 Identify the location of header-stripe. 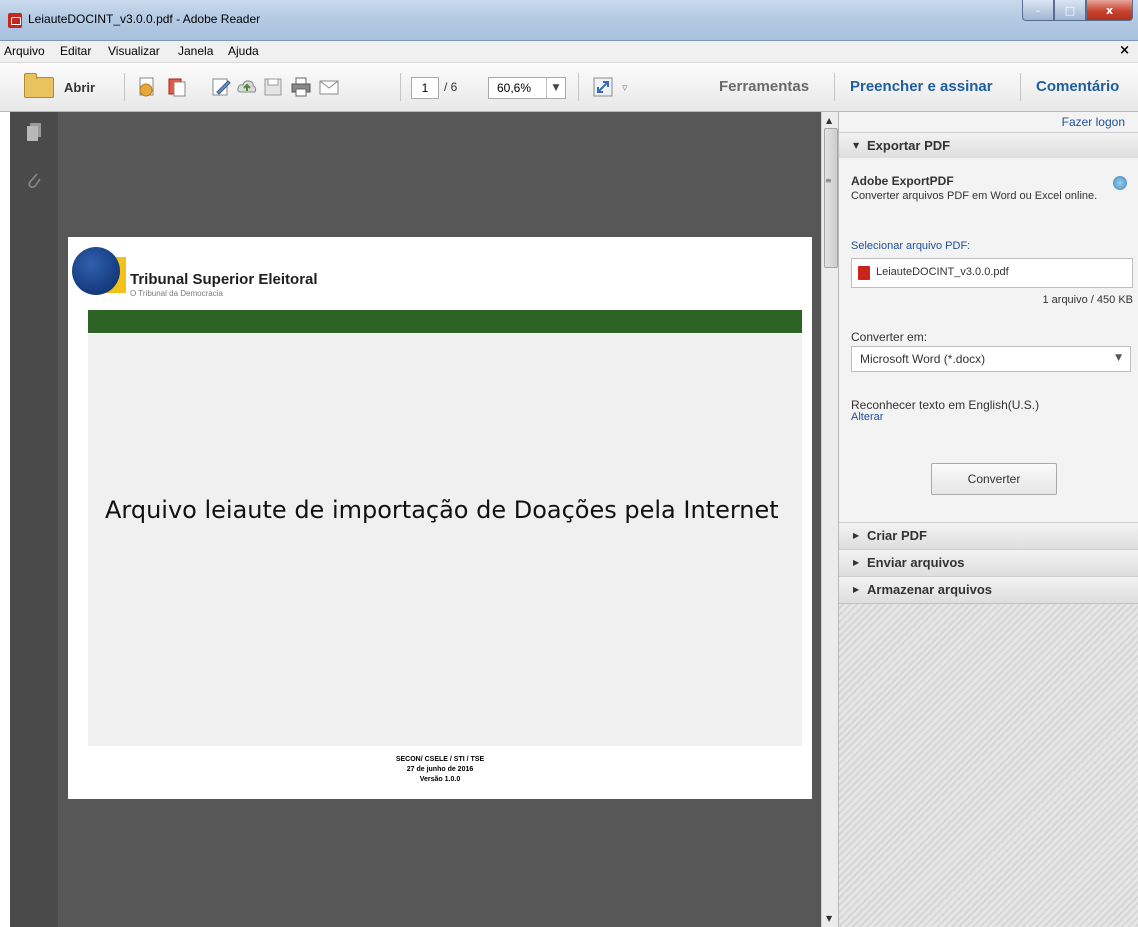
(445, 321).